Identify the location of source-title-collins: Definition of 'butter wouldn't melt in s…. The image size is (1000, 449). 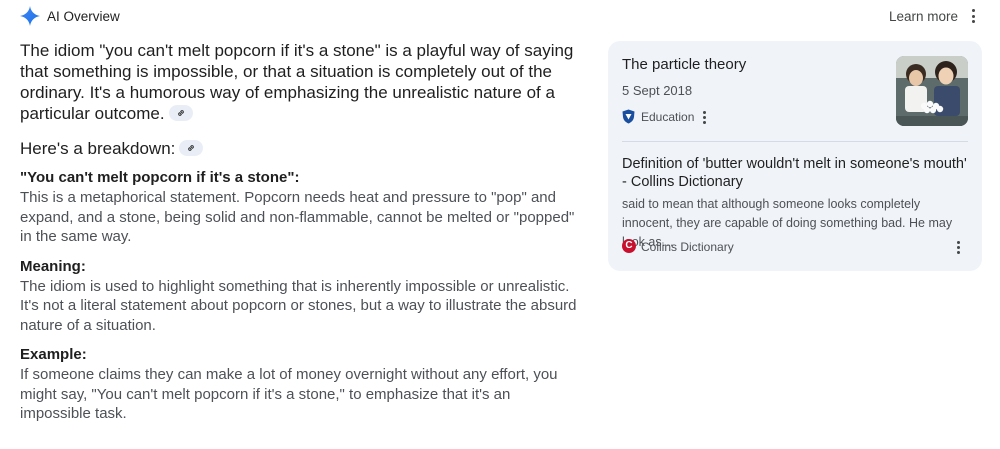
(797, 173).